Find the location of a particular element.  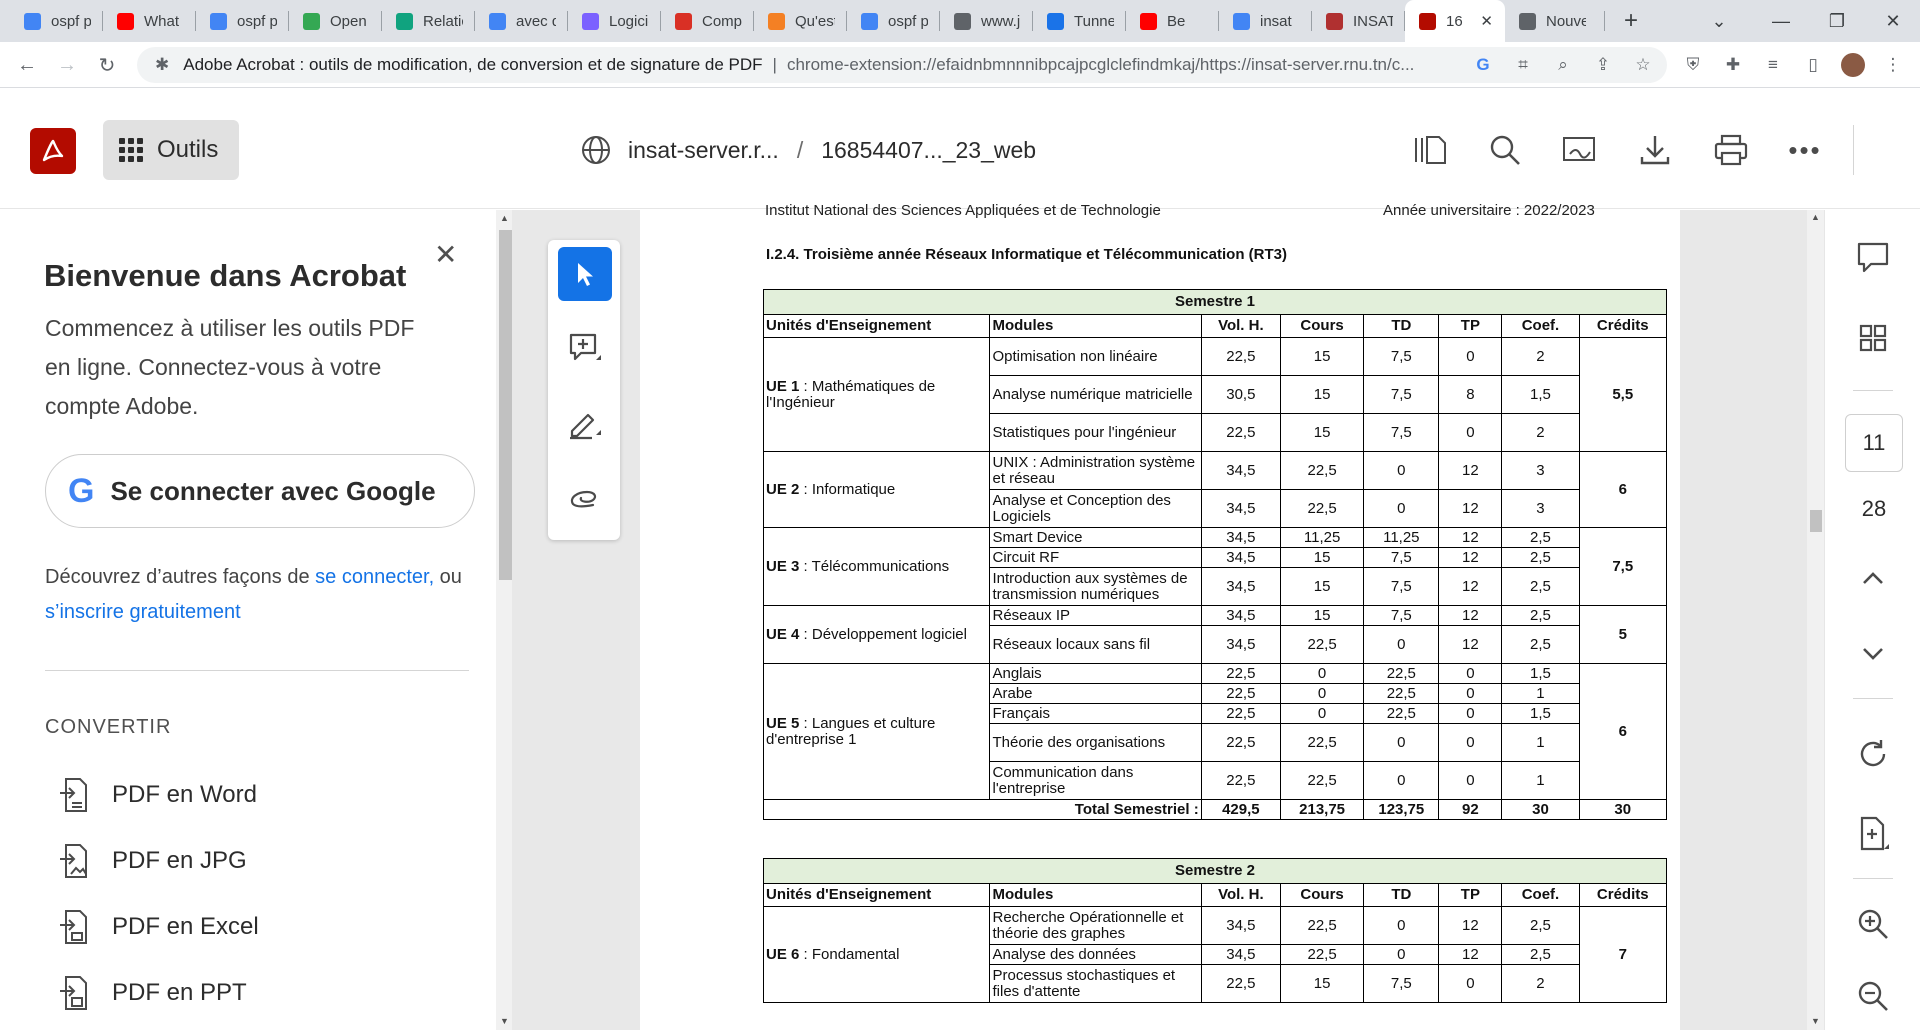

rotate-icon is located at coordinates (1873, 754).